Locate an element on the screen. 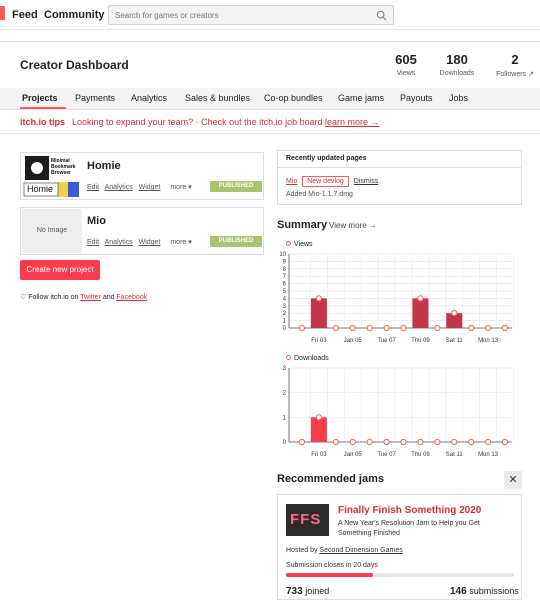  new-devlog-button: New devlog is located at coordinates (325, 181).